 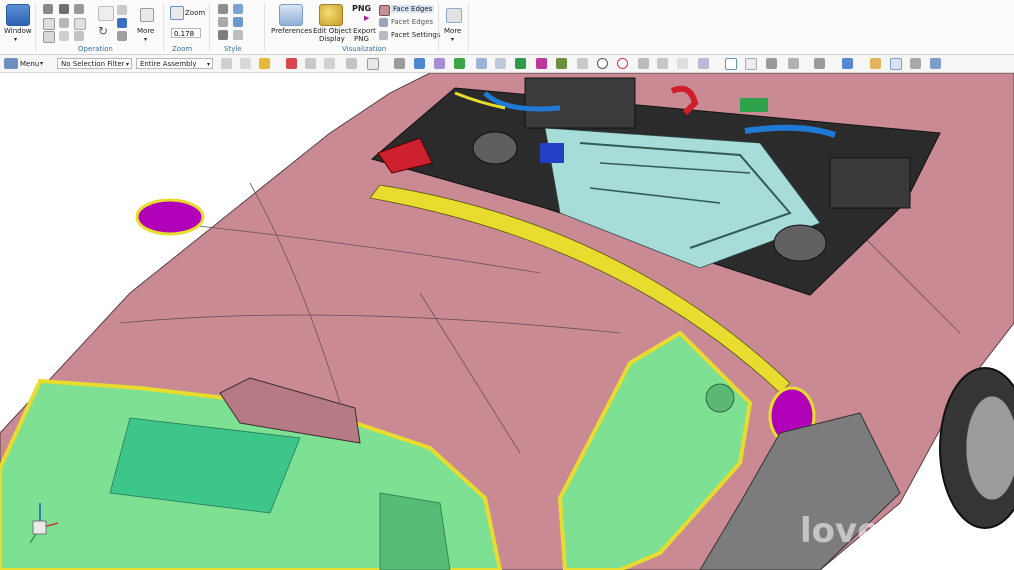 I want to click on view-options-icon, so click(x=896, y=64).